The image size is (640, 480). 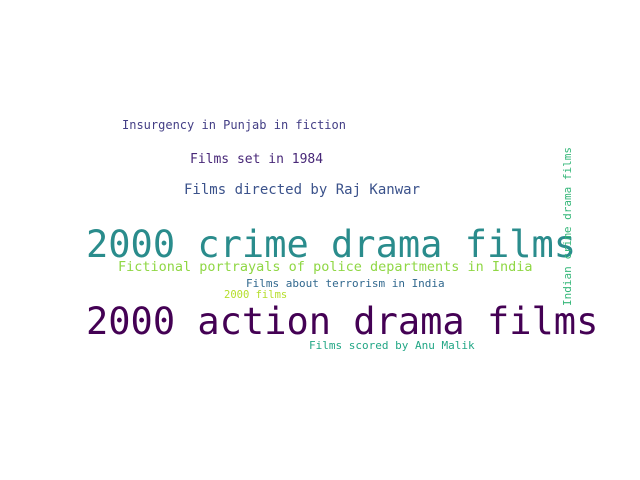 What do you see at coordinates (257, 159) in the screenshot?
I see `word-films-set-in-1984: Films set in 1984` at bounding box center [257, 159].